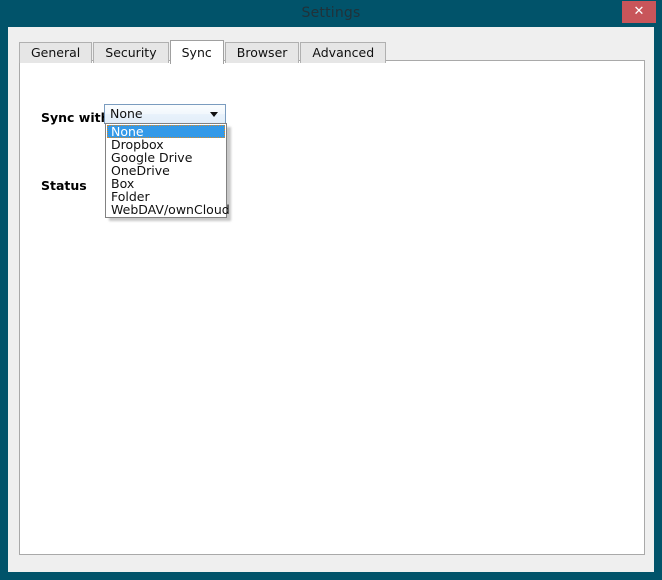  Describe the element at coordinates (639, 12) in the screenshot. I see `close-icon: ✕` at that location.